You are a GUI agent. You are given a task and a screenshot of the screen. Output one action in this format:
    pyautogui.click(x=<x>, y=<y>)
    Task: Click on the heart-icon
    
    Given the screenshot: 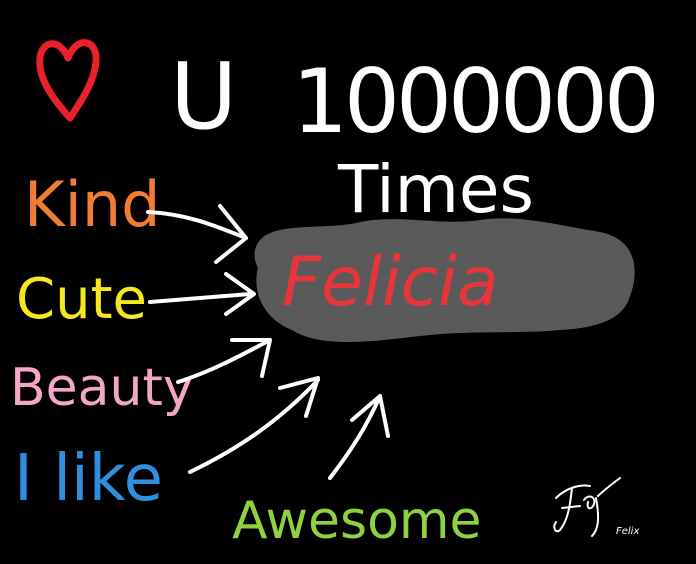 What is the action you would take?
    pyautogui.click(x=68, y=80)
    